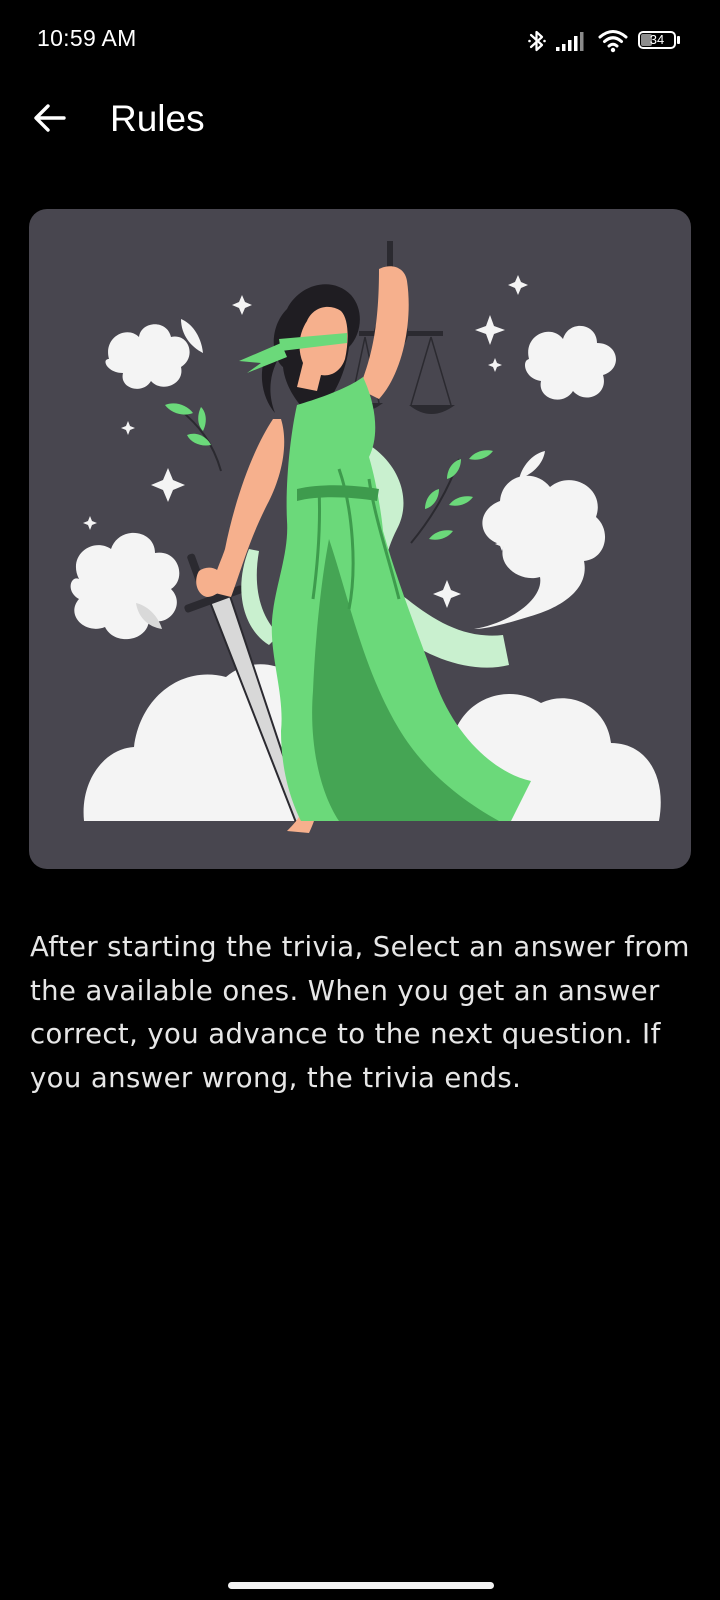 This screenshot has height=1600, width=720. What do you see at coordinates (360, 42) in the screenshot?
I see `status-bar: 10:59 AM 34` at bounding box center [360, 42].